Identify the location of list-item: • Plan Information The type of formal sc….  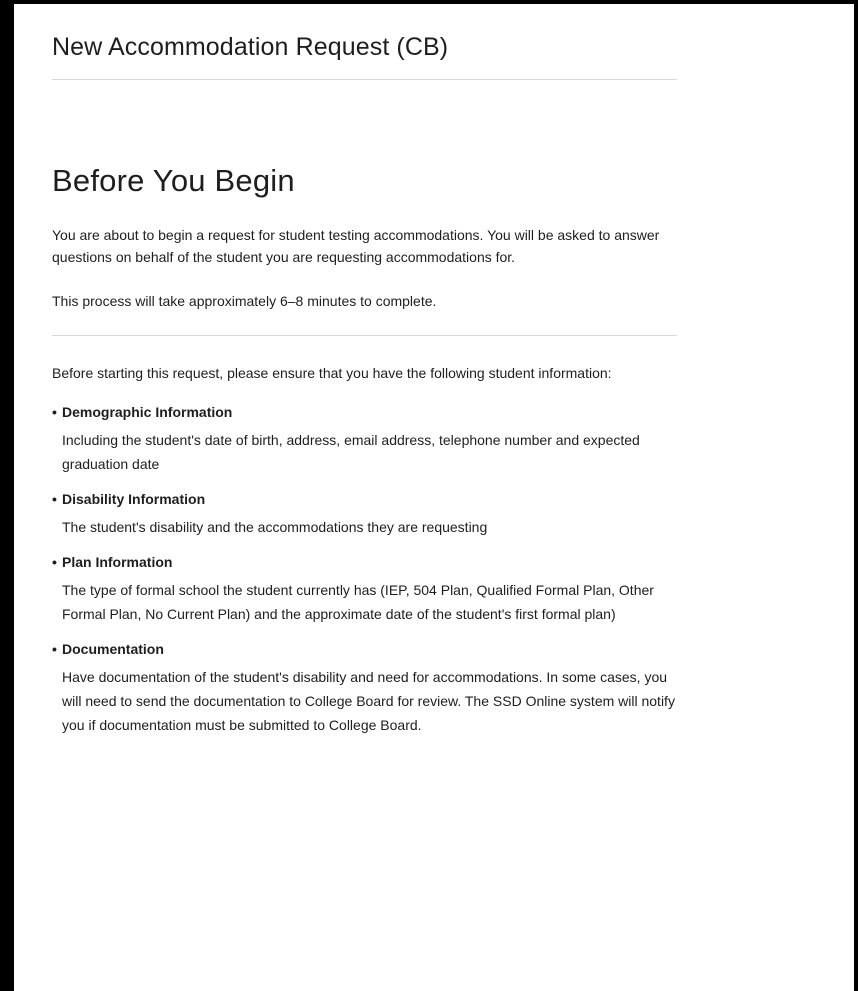
(364, 588).